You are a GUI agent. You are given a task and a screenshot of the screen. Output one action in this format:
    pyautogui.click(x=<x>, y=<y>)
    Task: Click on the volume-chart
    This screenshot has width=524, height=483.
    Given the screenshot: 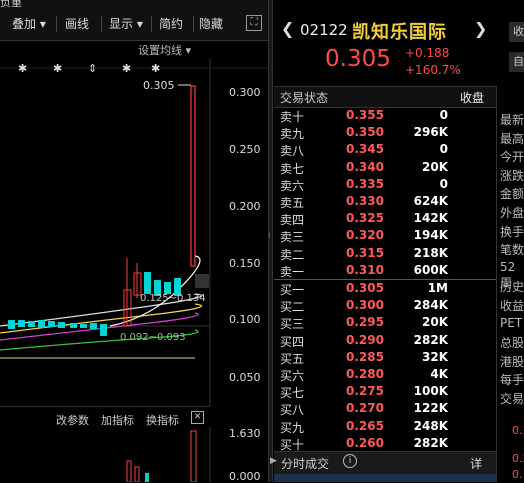 What is the action you would take?
    pyautogui.click(x=134, y=454)
    